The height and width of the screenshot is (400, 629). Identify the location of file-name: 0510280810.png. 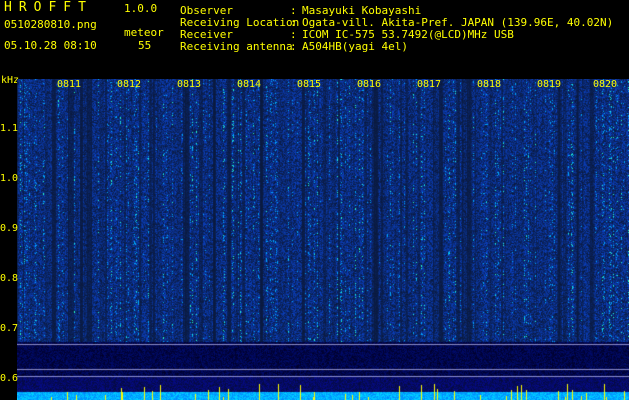
(50, 24).